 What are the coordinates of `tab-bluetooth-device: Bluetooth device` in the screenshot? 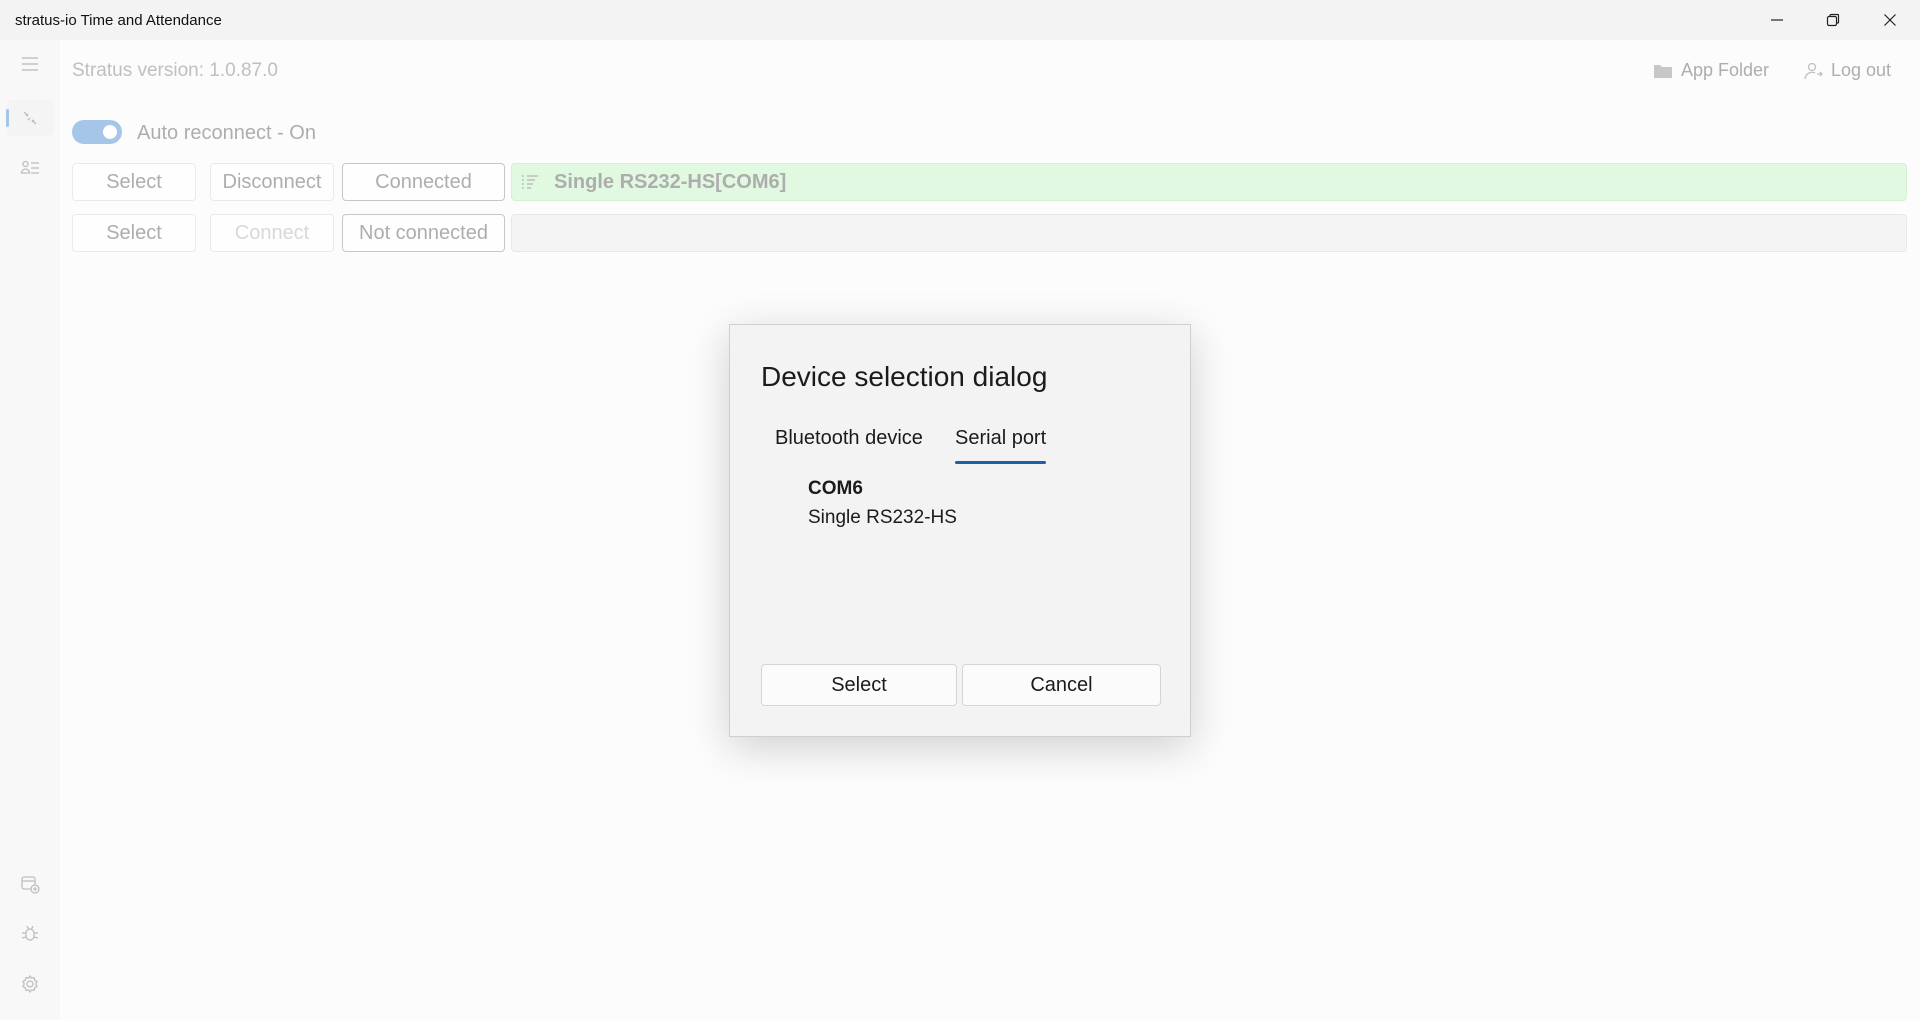 It's located at (849, 438).